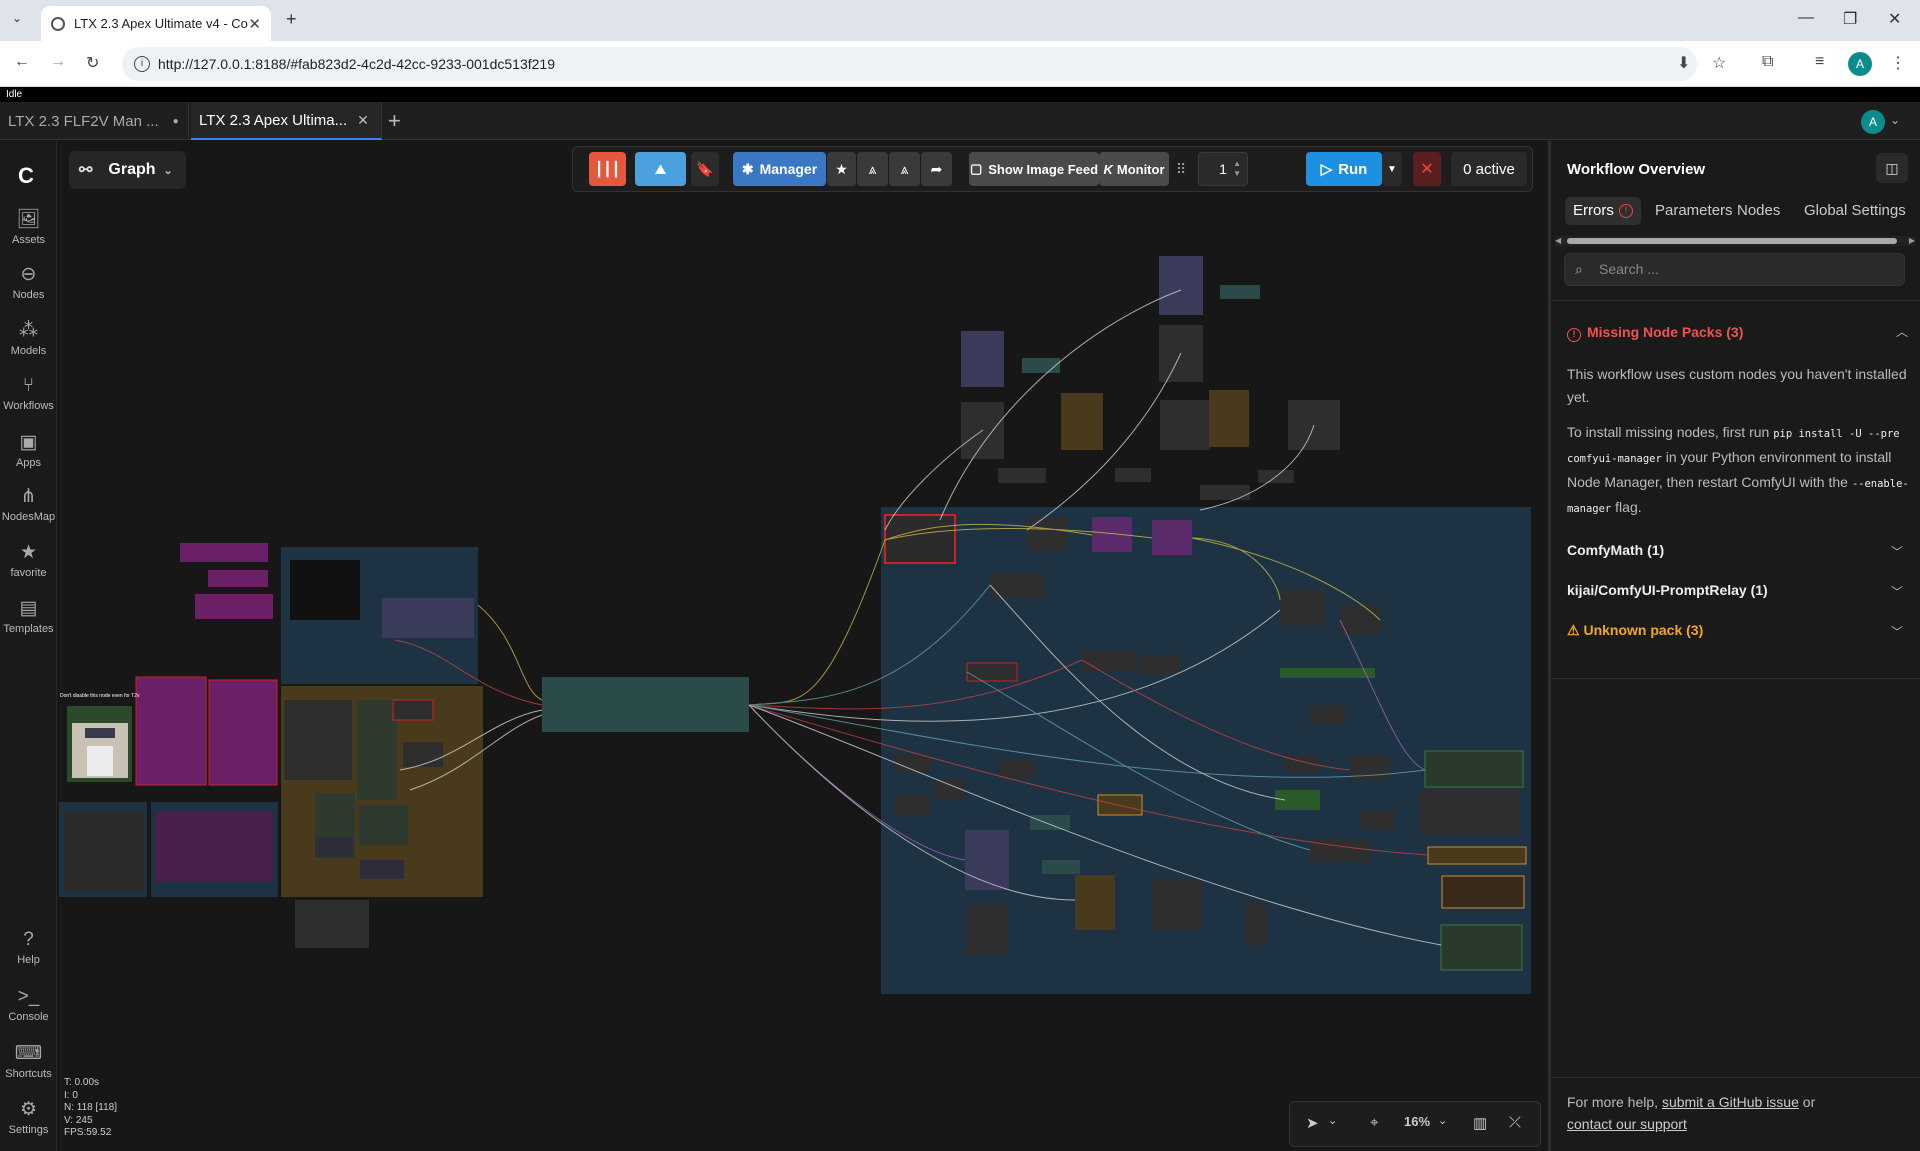  Describe the element at coordinates (1427, 169) in the screenshot. I see `cancel-run-button: ✕` at that location.